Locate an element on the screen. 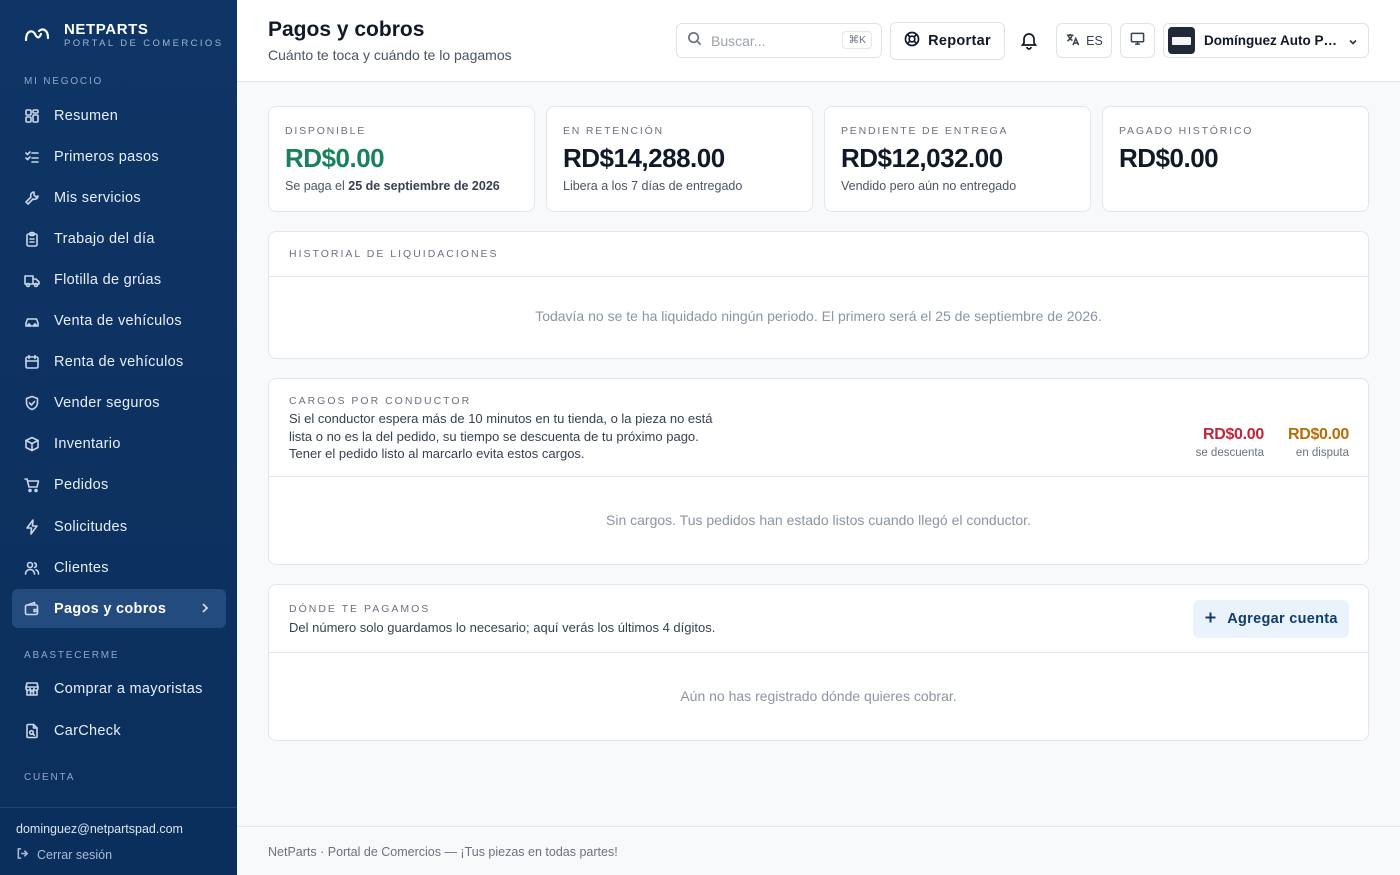 This screenshot has width=1400, height=875. sidebar-item-pagos-y-cobros: Pagos y cobros is located at coordinates (119, 608).